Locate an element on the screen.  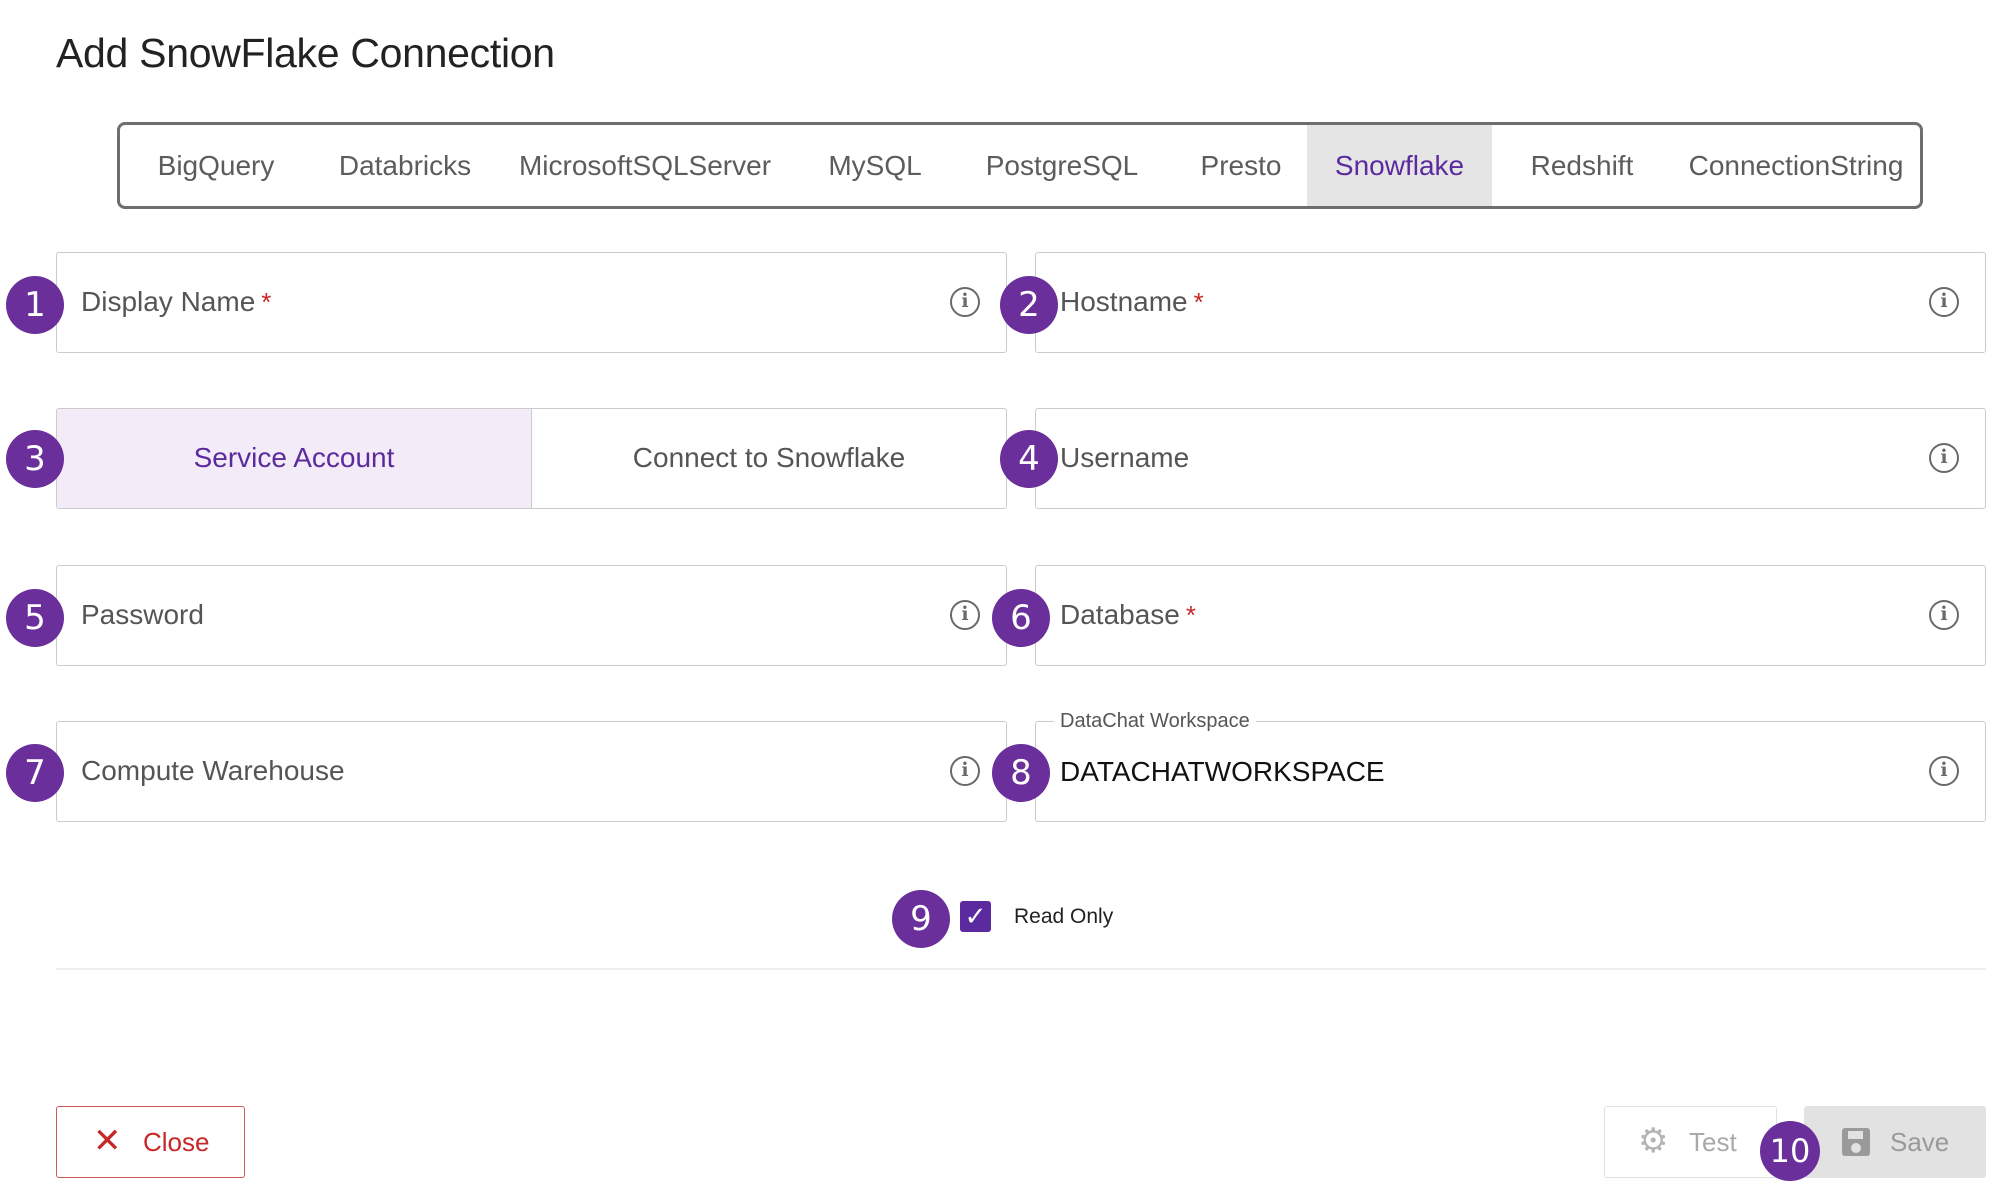
password-field: Password i is located at coordinates (531, 615).